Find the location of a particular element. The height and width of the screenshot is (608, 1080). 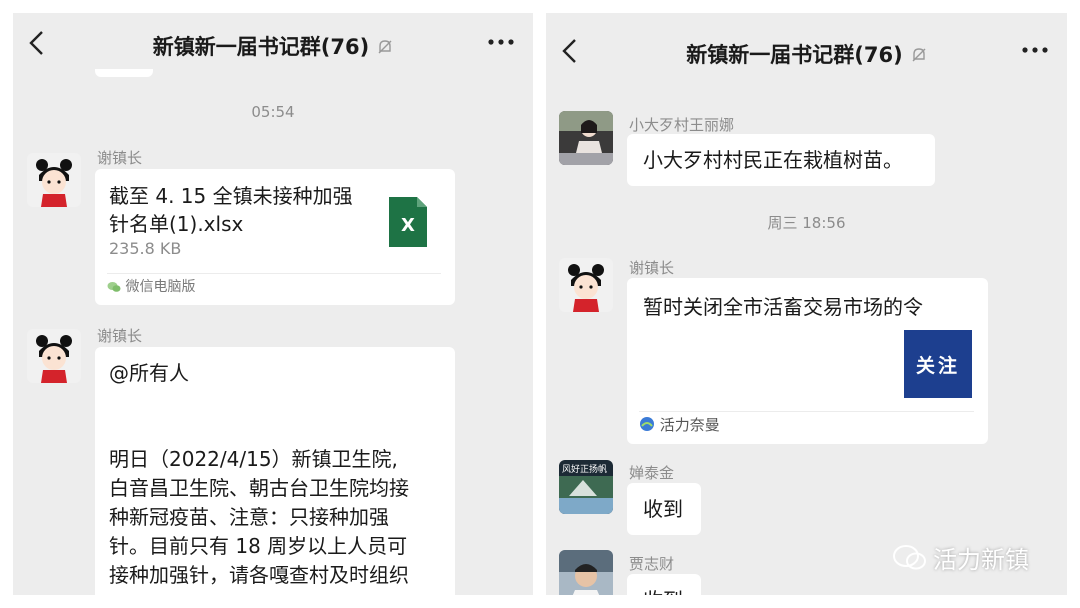

official-account-icon is located at coordinates (647, 426).